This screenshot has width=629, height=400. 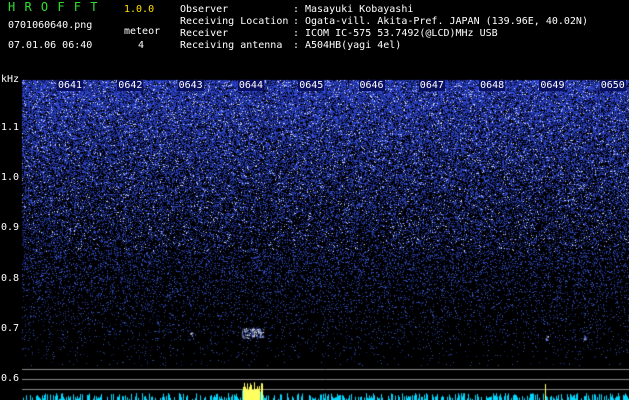 I want to click on time-tick-label: 0650, so click(x=612, y=85).